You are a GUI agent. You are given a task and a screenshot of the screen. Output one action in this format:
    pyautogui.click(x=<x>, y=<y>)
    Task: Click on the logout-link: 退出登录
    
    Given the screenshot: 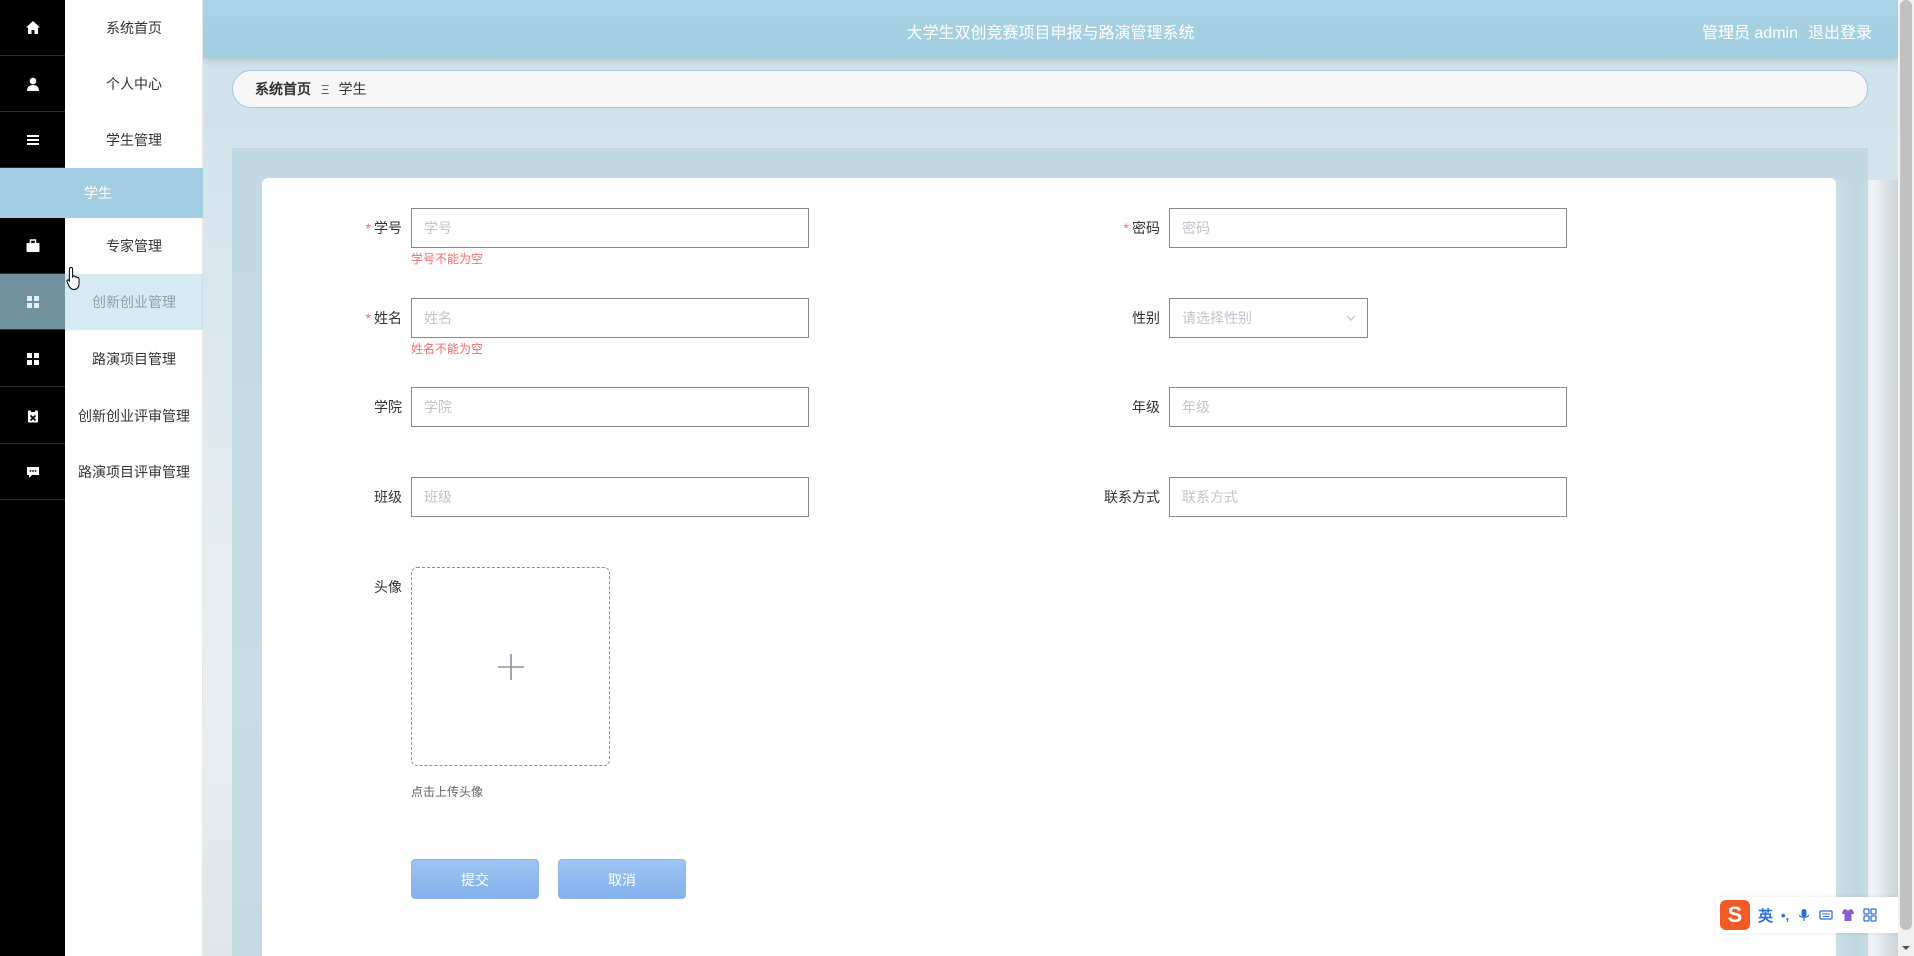 What is the action you would take?
    pyautogui.click(x=1840, y=33)
    